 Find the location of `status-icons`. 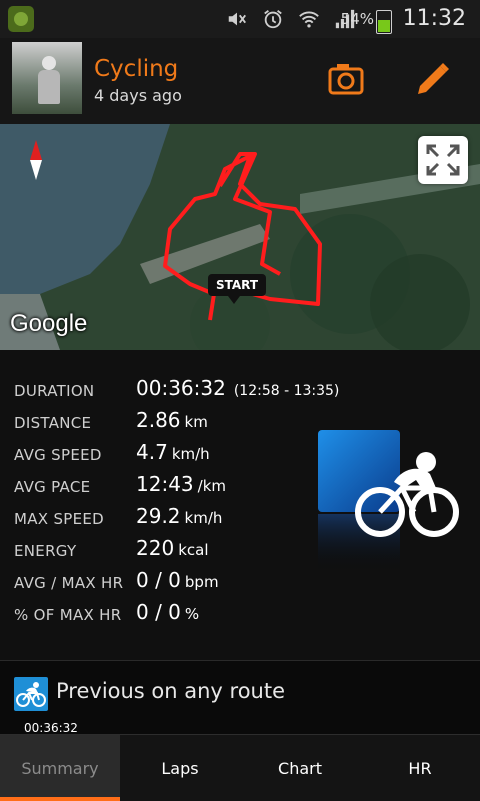

status-icons is located at coordinates (291, 19).